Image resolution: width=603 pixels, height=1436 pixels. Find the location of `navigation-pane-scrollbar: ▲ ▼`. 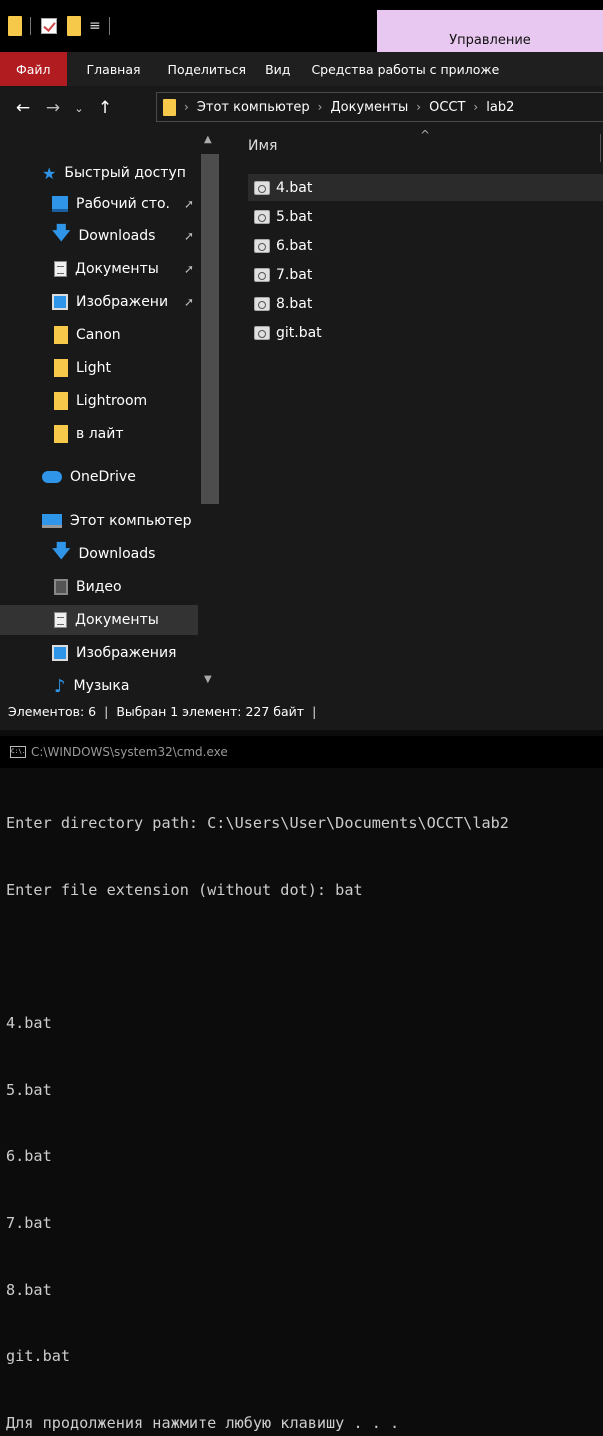

navigation-pane-scrollbar: ▲ ▼ is located at coordinates (210, 410).